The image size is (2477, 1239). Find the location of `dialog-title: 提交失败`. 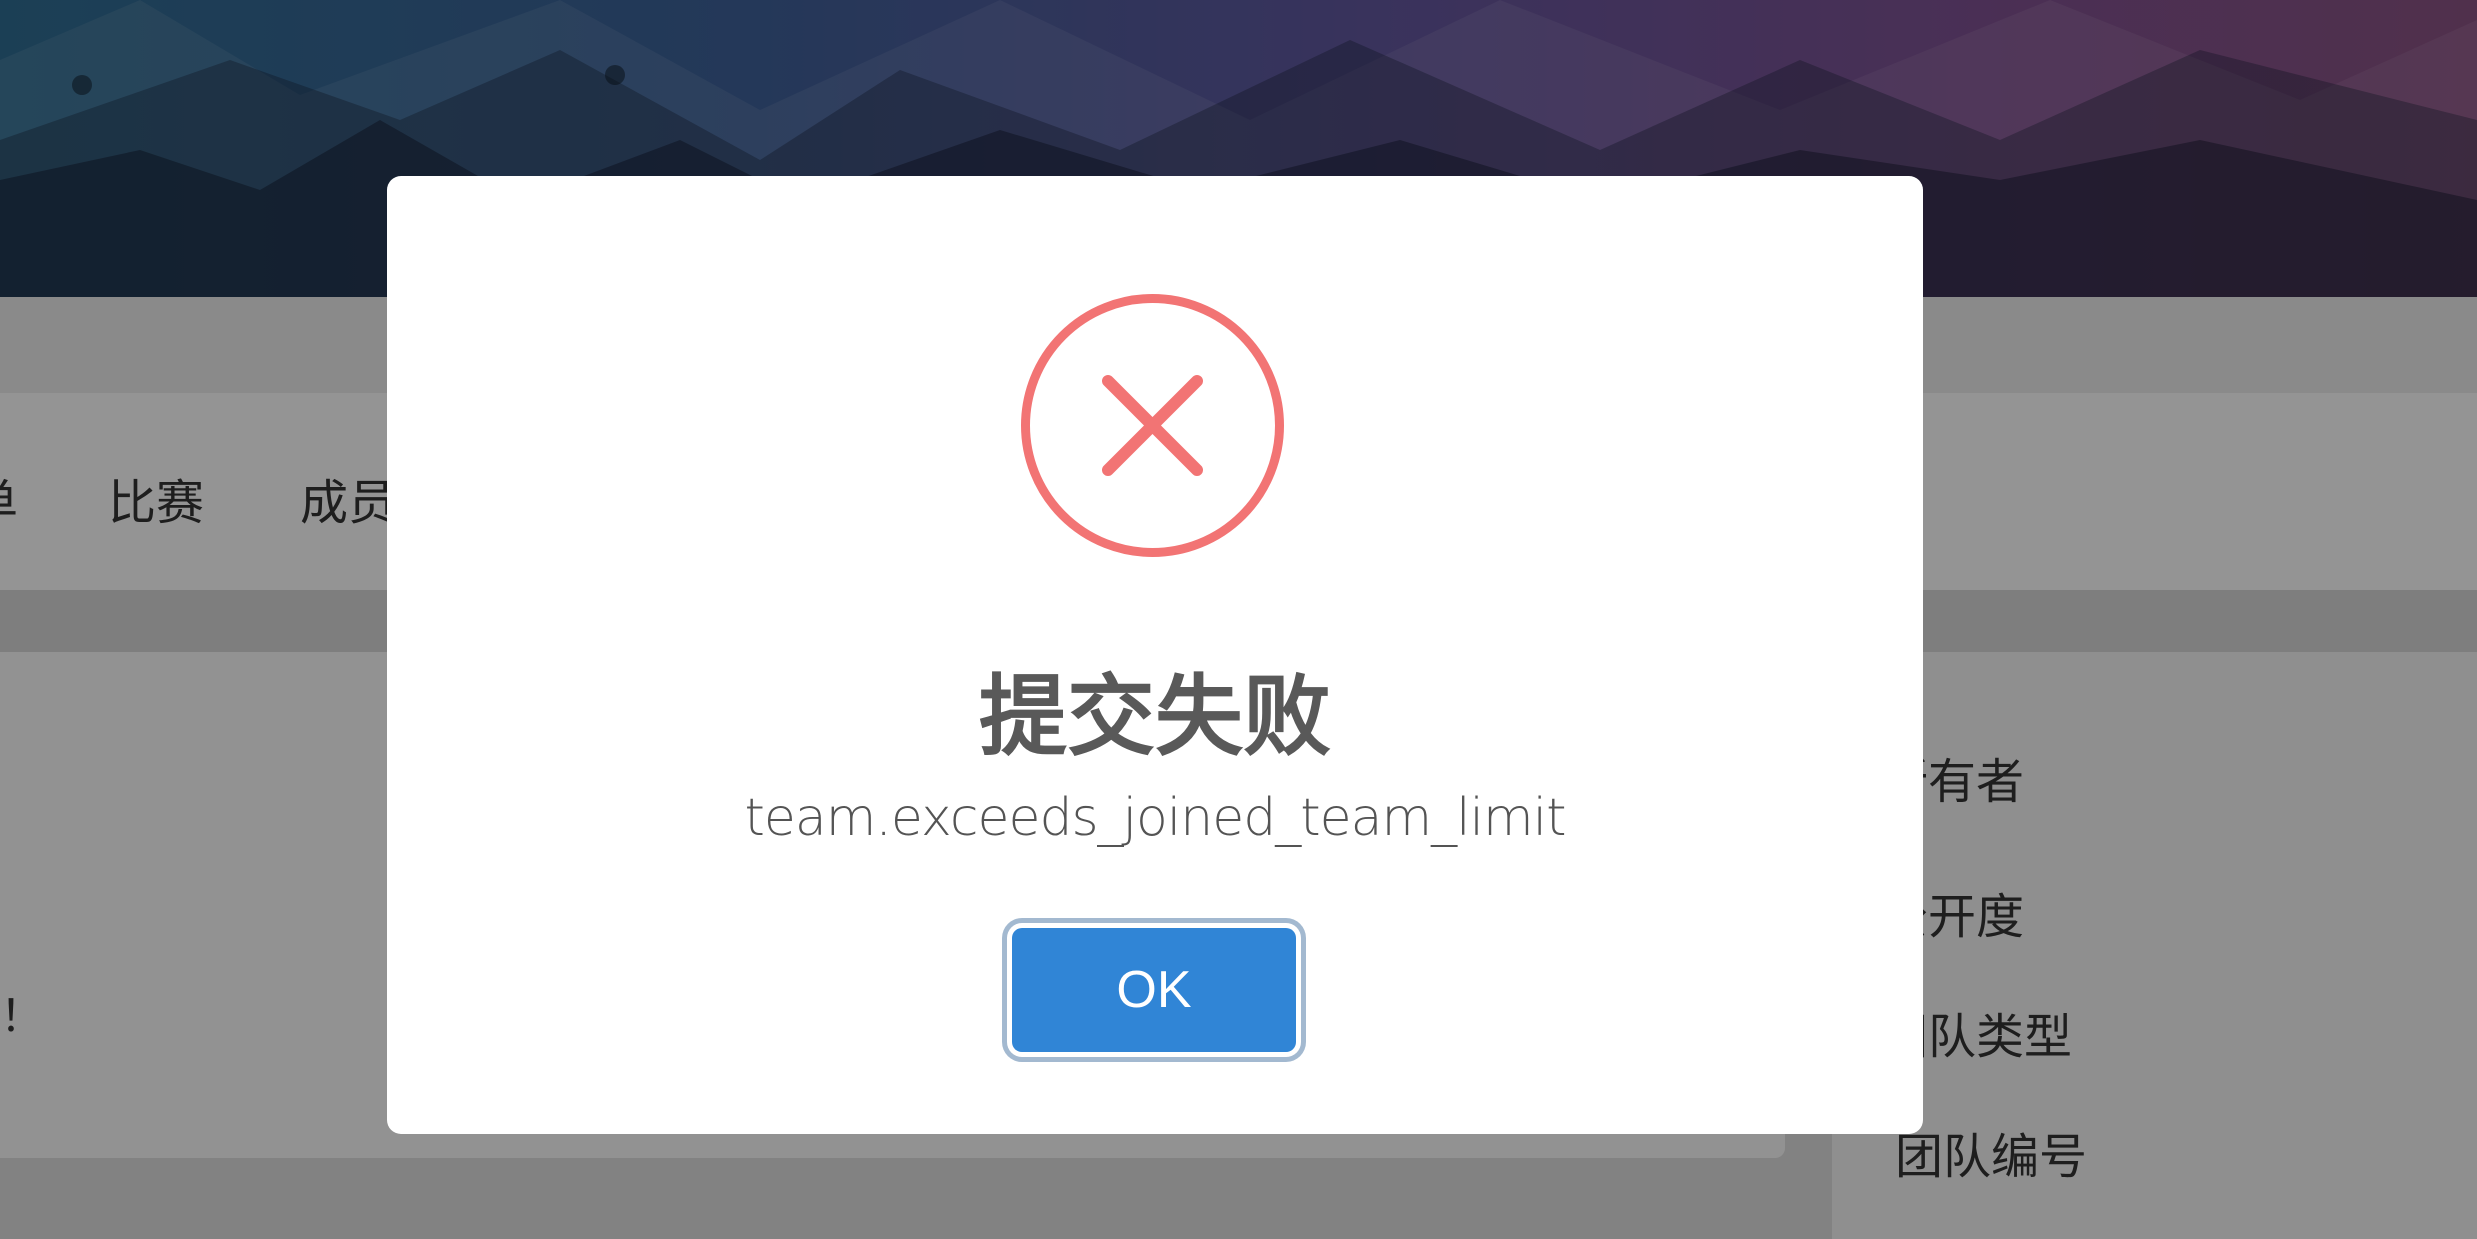

dialog-title: 提交失败 is located at coordinates (1154, 716).